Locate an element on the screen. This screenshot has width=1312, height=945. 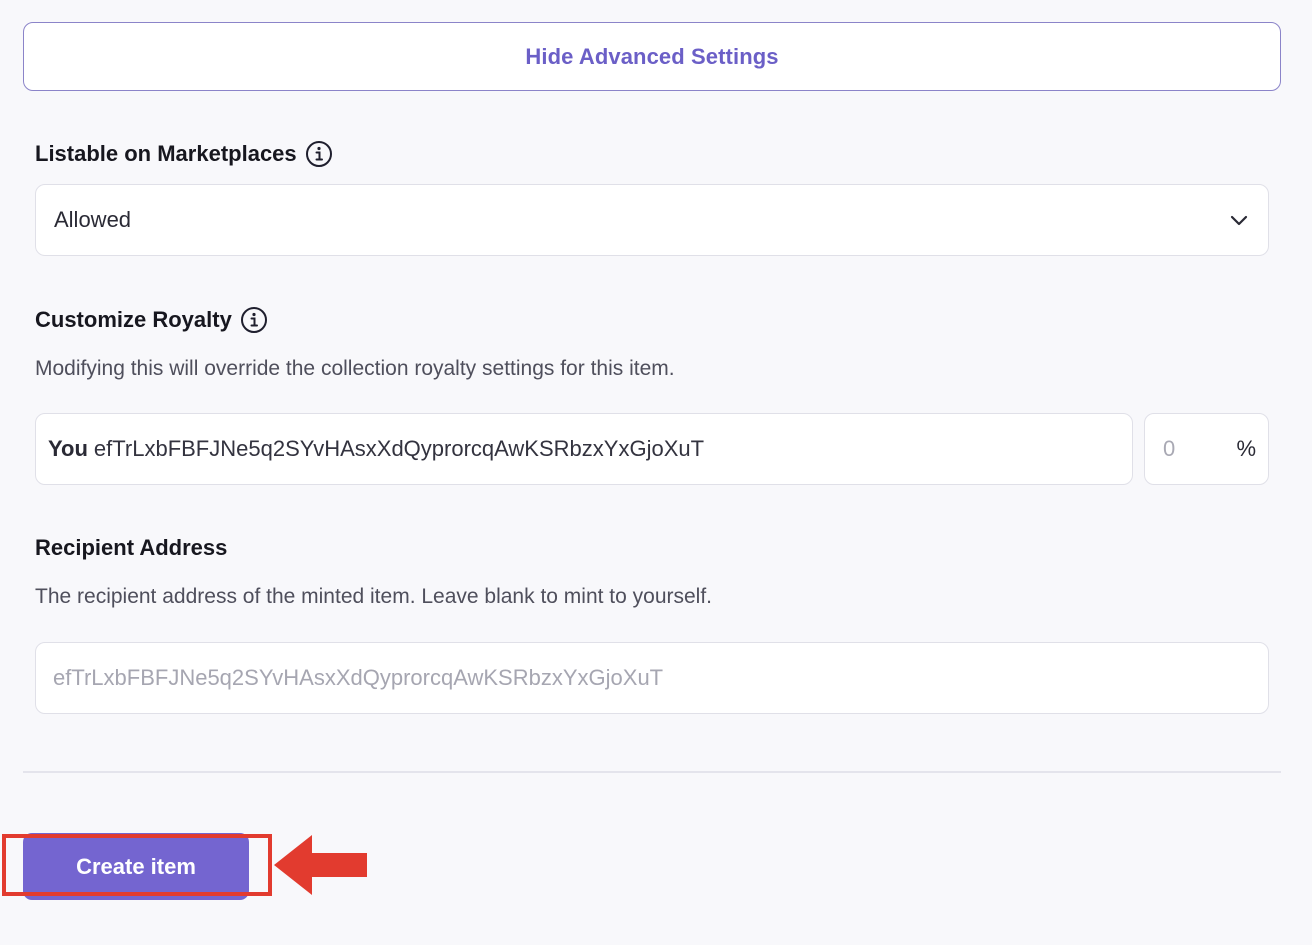
royalty-label: Customize Royalty is located at coordinates (133, 319).